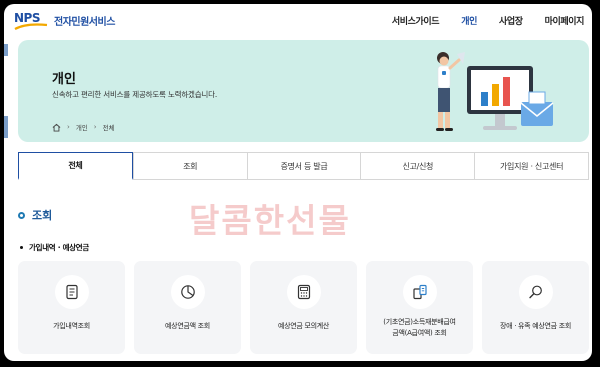  What do you see at coordinates (64, 79) in the screenshot?
I see `page-title: 개인` at bounding box center [64, 79].